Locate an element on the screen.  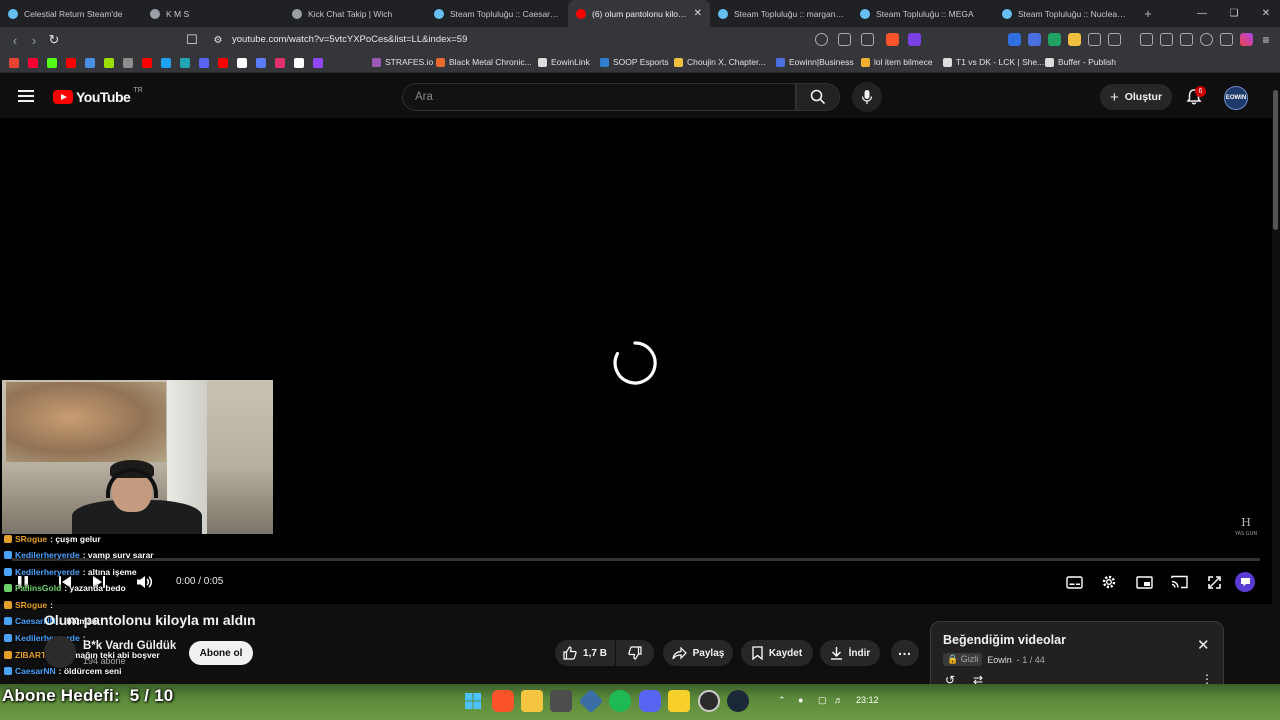
reload-icon: ↻ is located at coordinates (54, 40).